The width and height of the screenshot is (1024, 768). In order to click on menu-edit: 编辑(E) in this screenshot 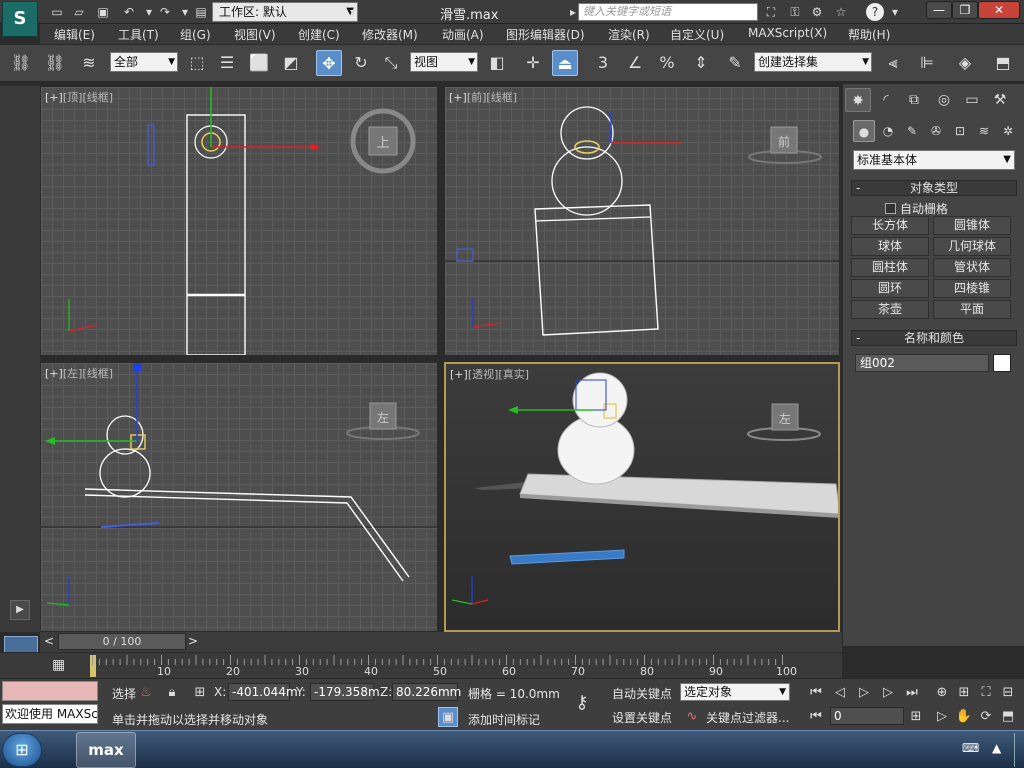, I will do `click(74, 34)`.